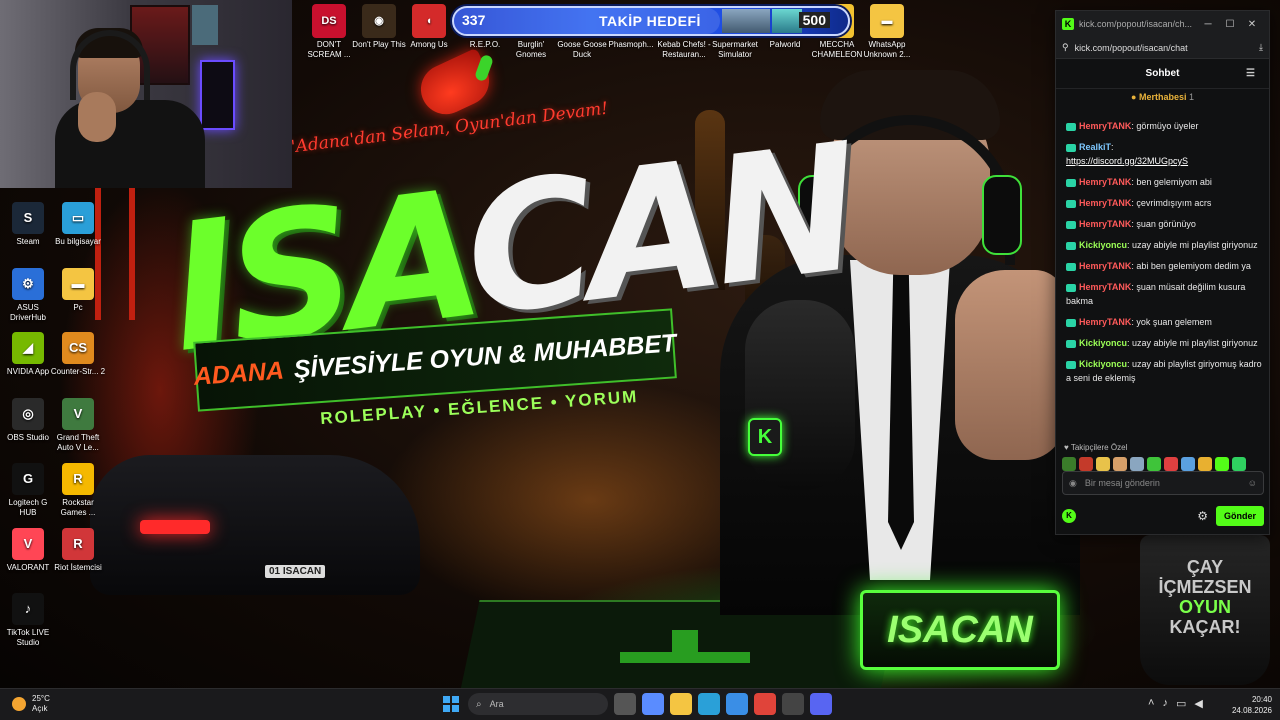  What do you see at coordinates (78, 479) in the screenshot?
I see `rockstar-icon: R` at bounding box center [78, 479].